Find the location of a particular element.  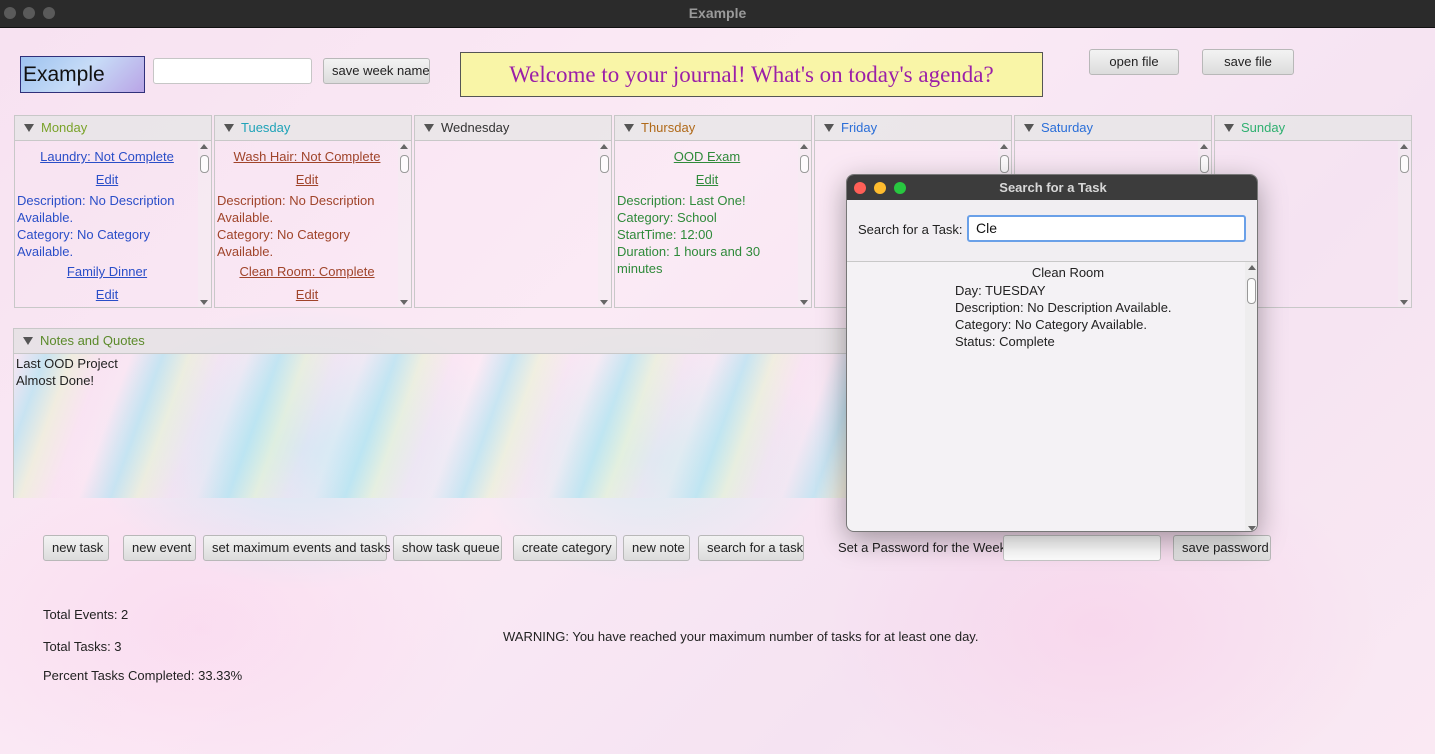

day-header-tuesday: Tuesday is located at coordinates (313, 128).